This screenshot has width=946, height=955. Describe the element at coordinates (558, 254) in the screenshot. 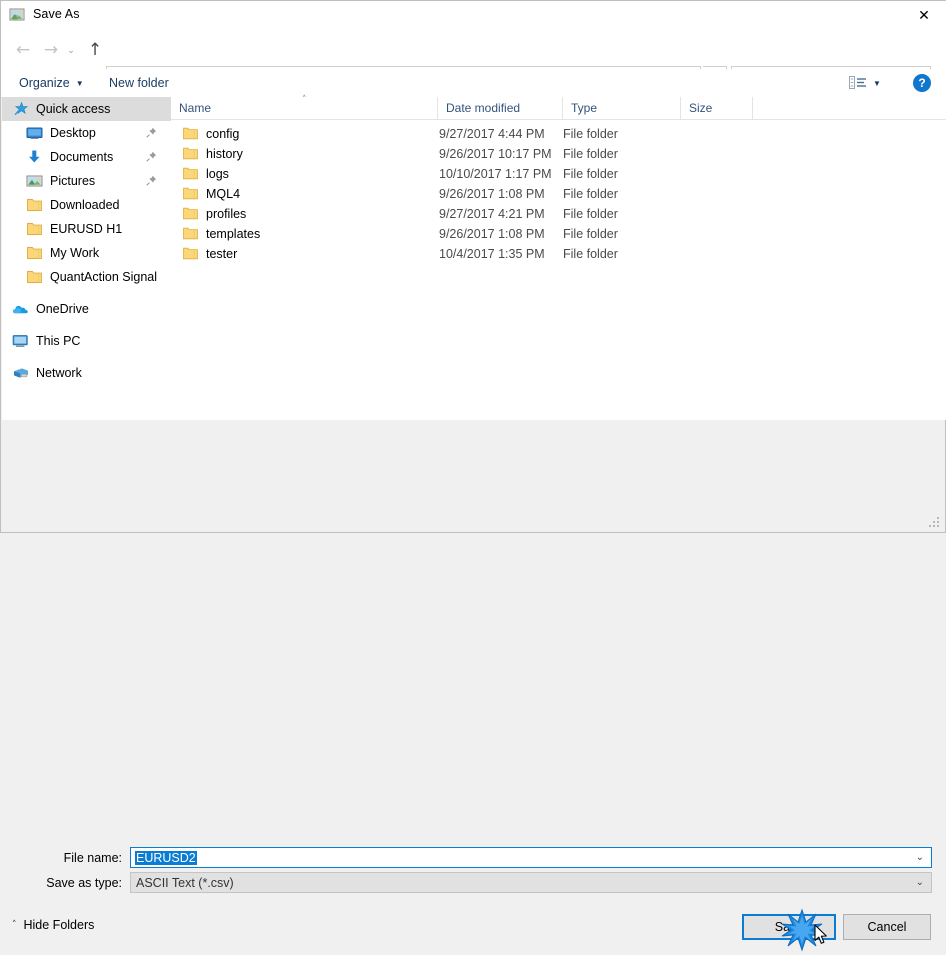

I see `table-row: tester 10/4/2017 1:35 PM File folder` at that location.